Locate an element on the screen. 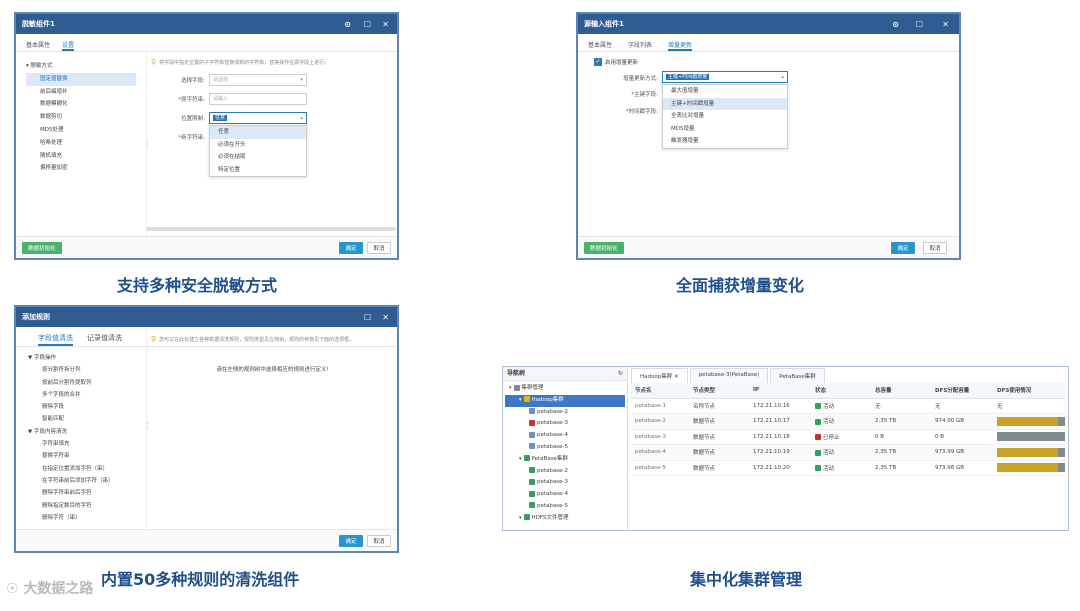 This screenshot has height=611, width=1080. tab-petabase-3: petabase-3(PetaBase) is located at coordinates (729, 375).